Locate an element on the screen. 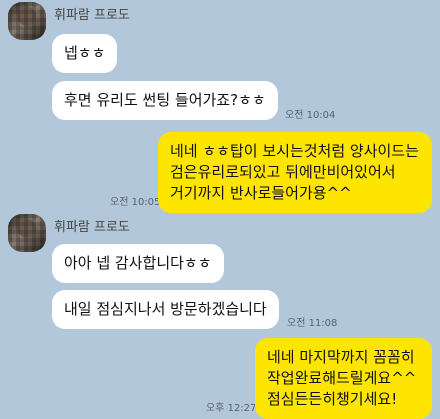 The image size is (440, 419). message-bubble-received: 내일 점심지나서 방문하겠습니다 is located at coordinates (165, 309).